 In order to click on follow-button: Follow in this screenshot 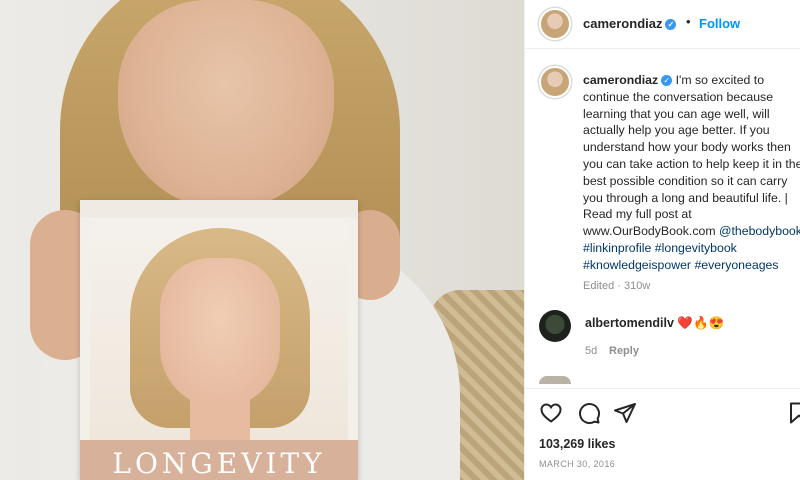, I will do `click(719, 23)`.